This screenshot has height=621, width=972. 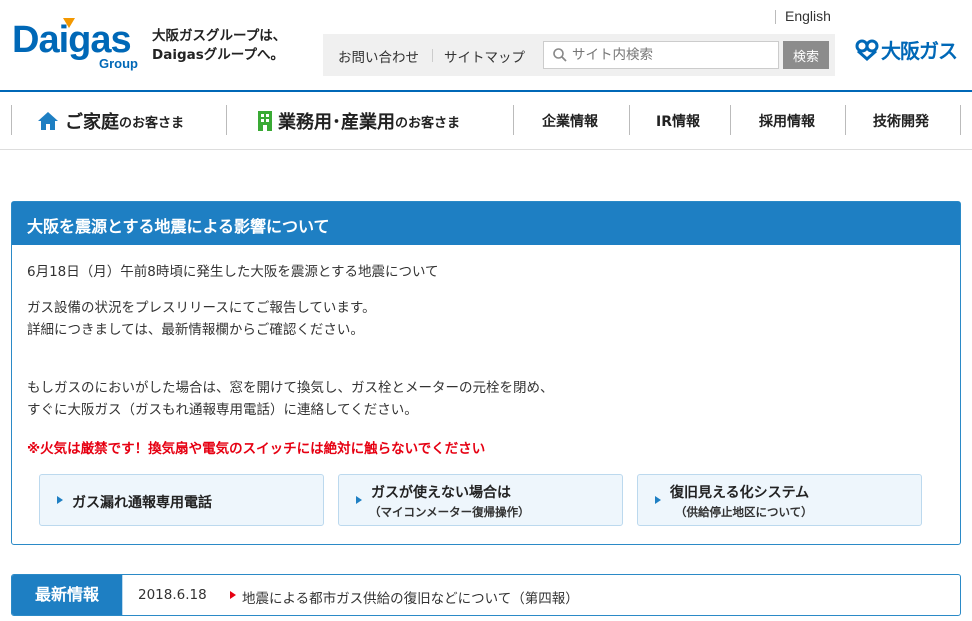 I want to click on osaka-gas-mark-icon, so click(x=867, y=50).